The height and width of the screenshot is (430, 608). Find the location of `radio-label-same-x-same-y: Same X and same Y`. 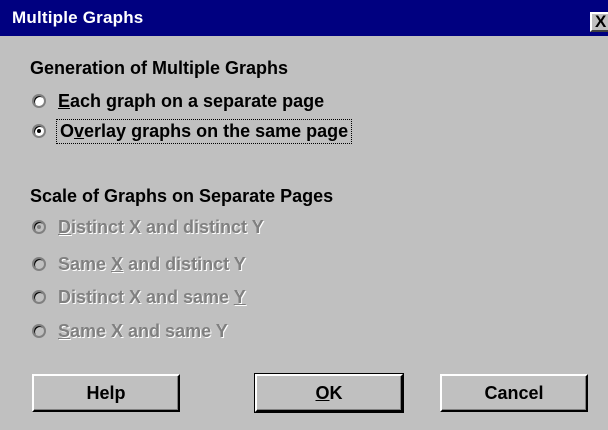

radio-label-same-x-same-y: Same X and same Y is located at coordinates (143, 331).